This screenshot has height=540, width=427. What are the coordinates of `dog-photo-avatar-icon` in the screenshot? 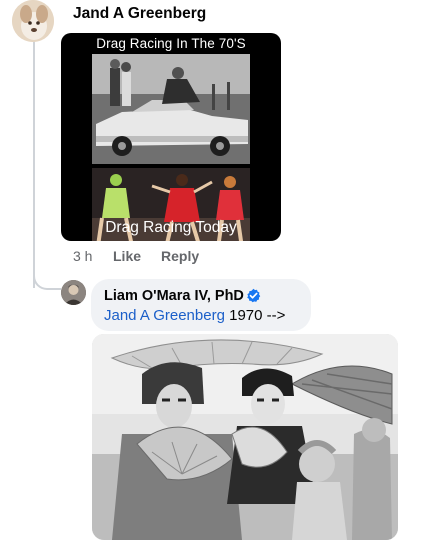 It's located at (33, 21).